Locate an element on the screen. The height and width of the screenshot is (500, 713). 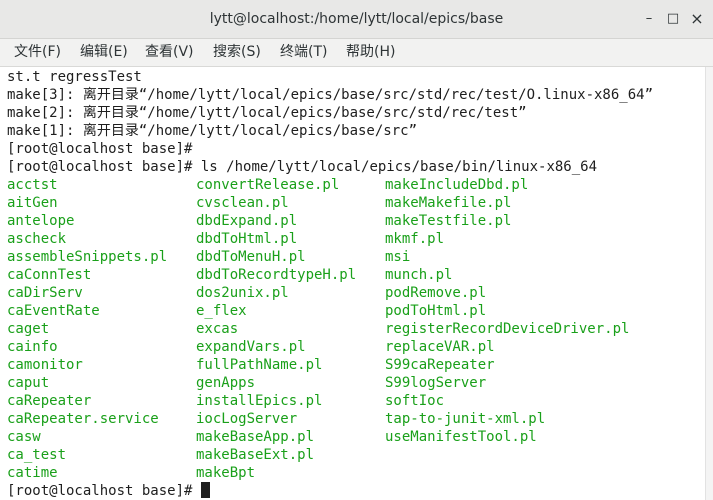
file-entry: registerRecordDeviceDriver.pl is located at coordinates (507, 329).